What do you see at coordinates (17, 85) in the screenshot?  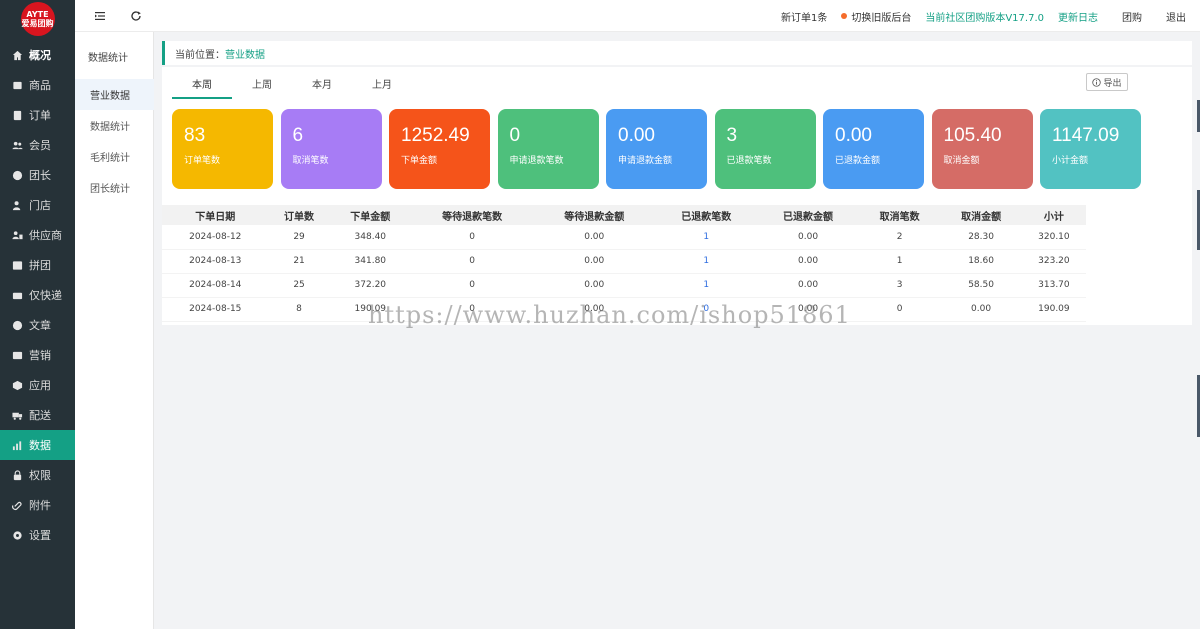 I see `box-icon` at bounding box center [17, 85].